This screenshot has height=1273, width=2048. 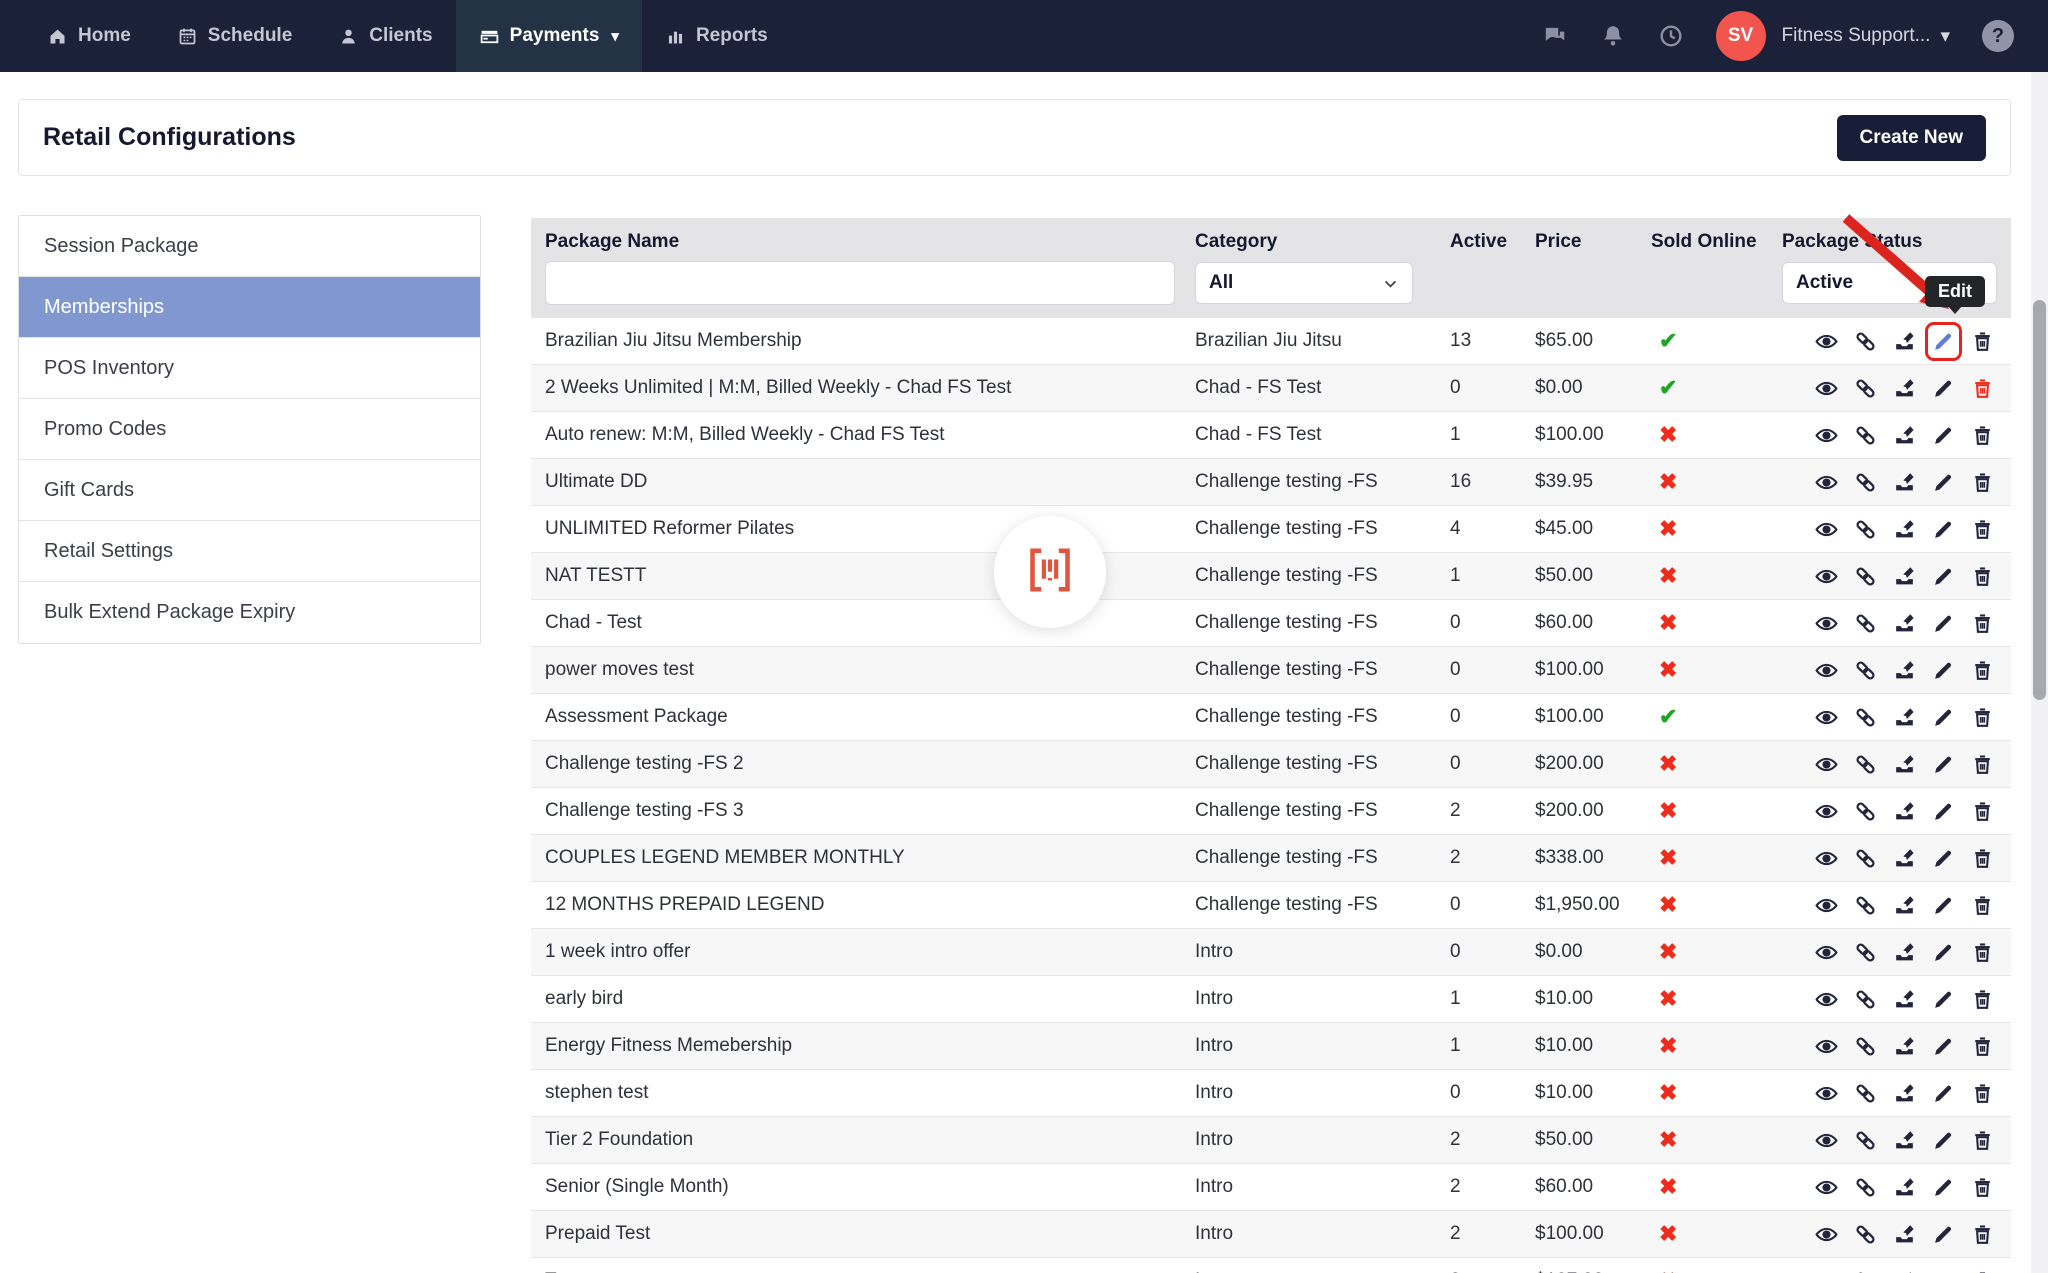 I want to click on sidebar-item-session-package: Session Package, so click(x=249, y=246).